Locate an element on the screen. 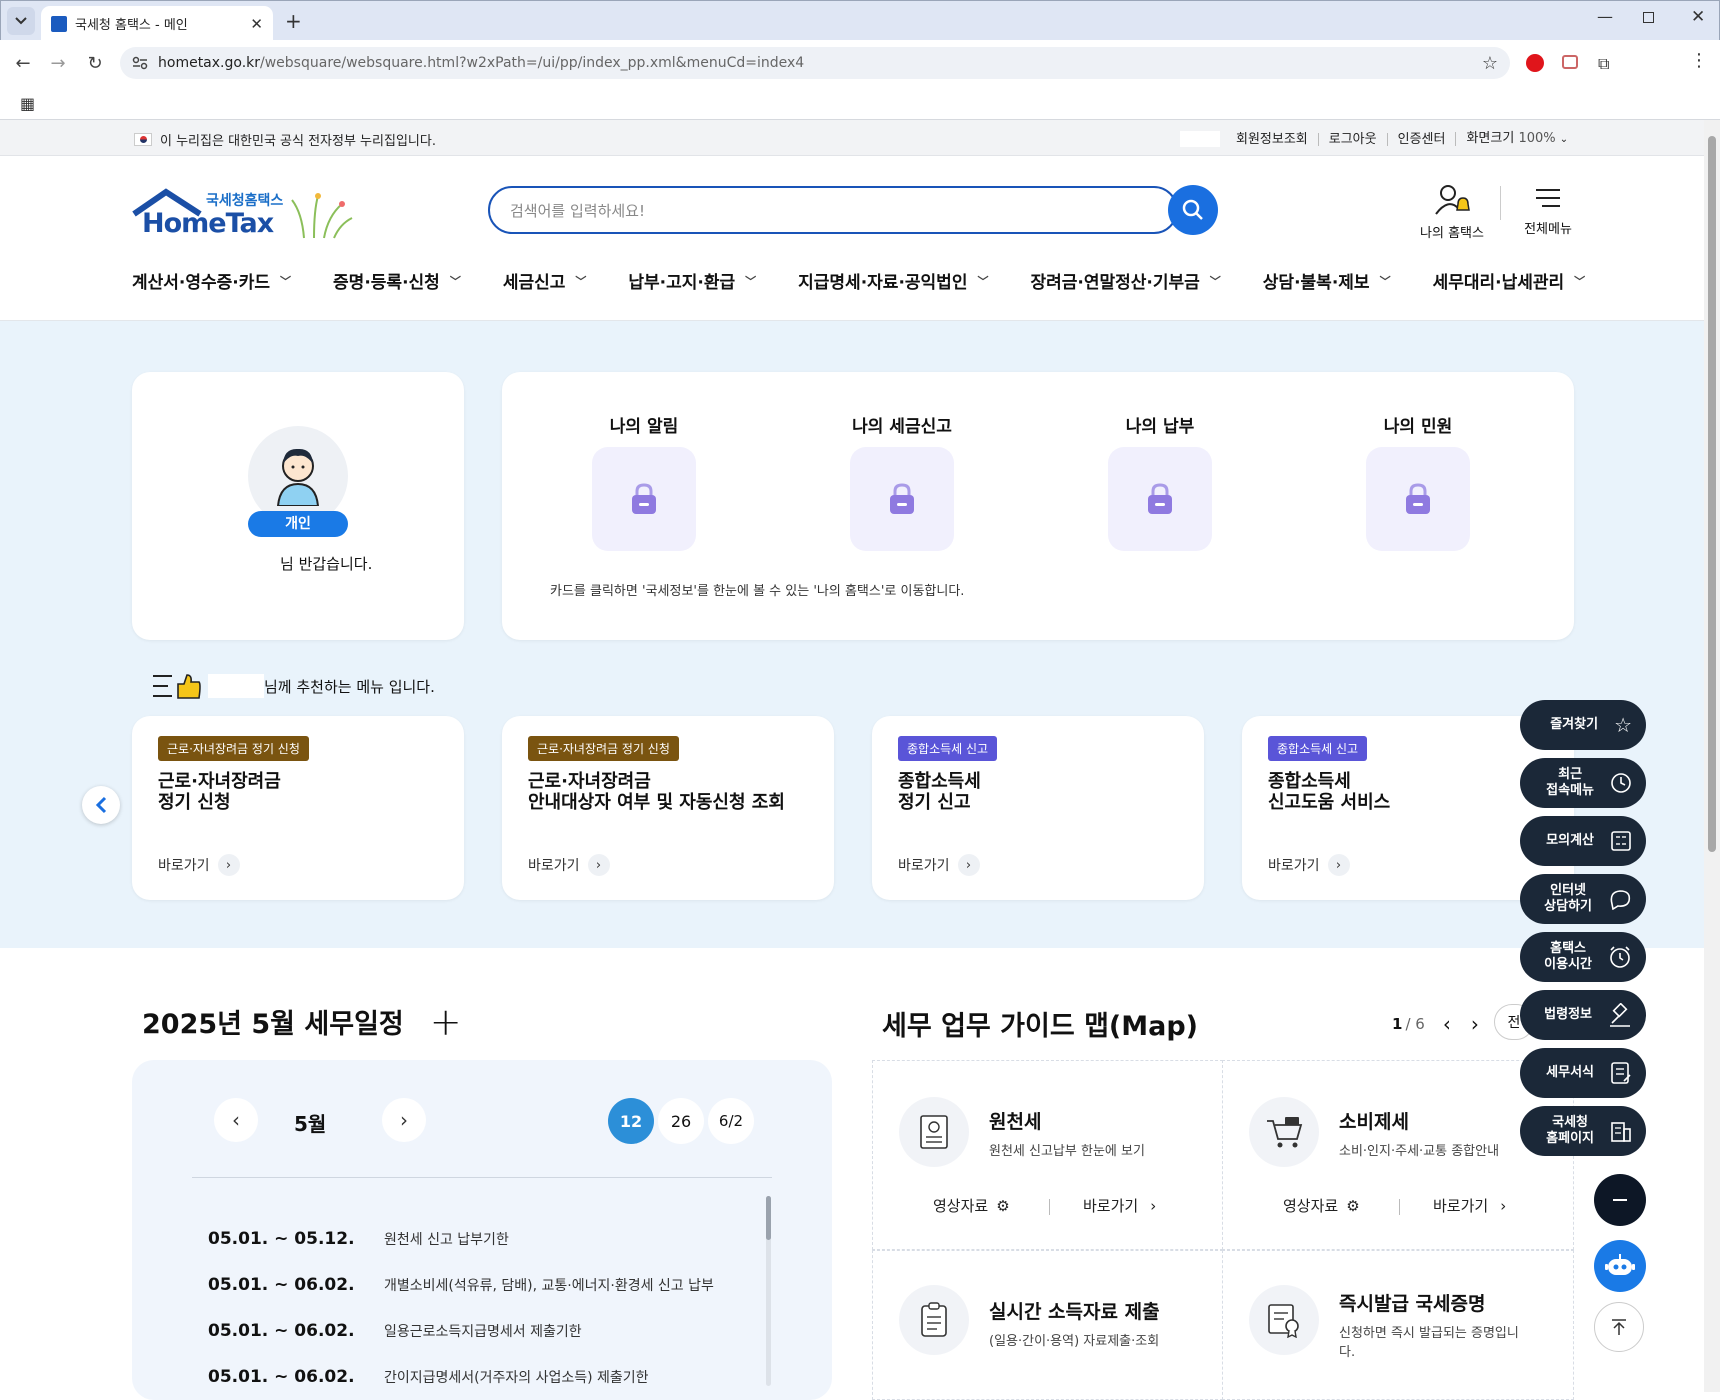  guide-item-income-data: 실시간 소득자료 제출 (일용·간이·용역) 자료제출·조회 is located at coordinates (1047, 1325).